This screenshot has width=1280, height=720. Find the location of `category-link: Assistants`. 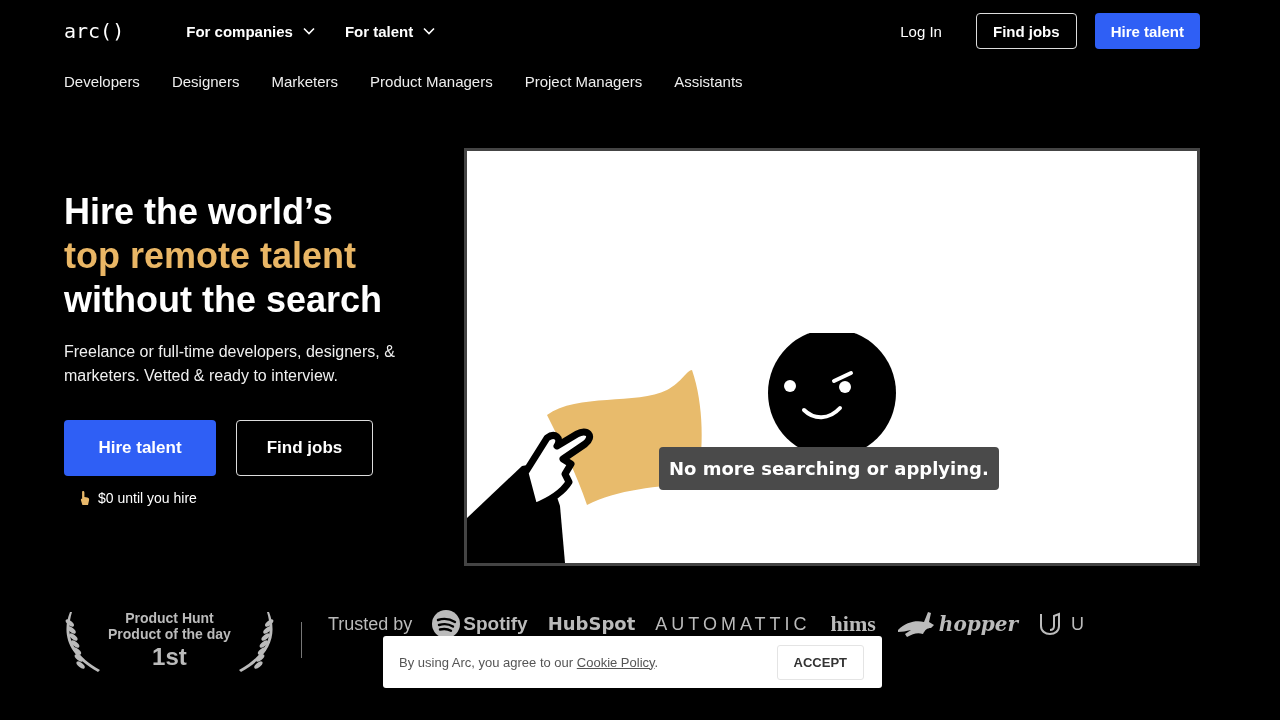

category-link: Assistants is located at coordinates (708, 81).